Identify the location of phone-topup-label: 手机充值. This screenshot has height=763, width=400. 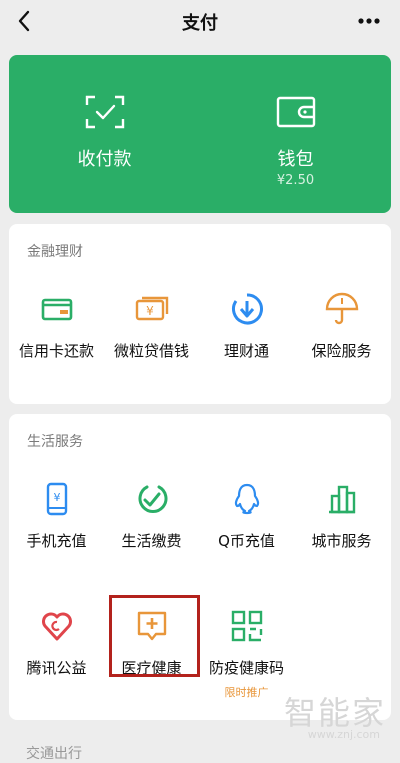
(56, 541).